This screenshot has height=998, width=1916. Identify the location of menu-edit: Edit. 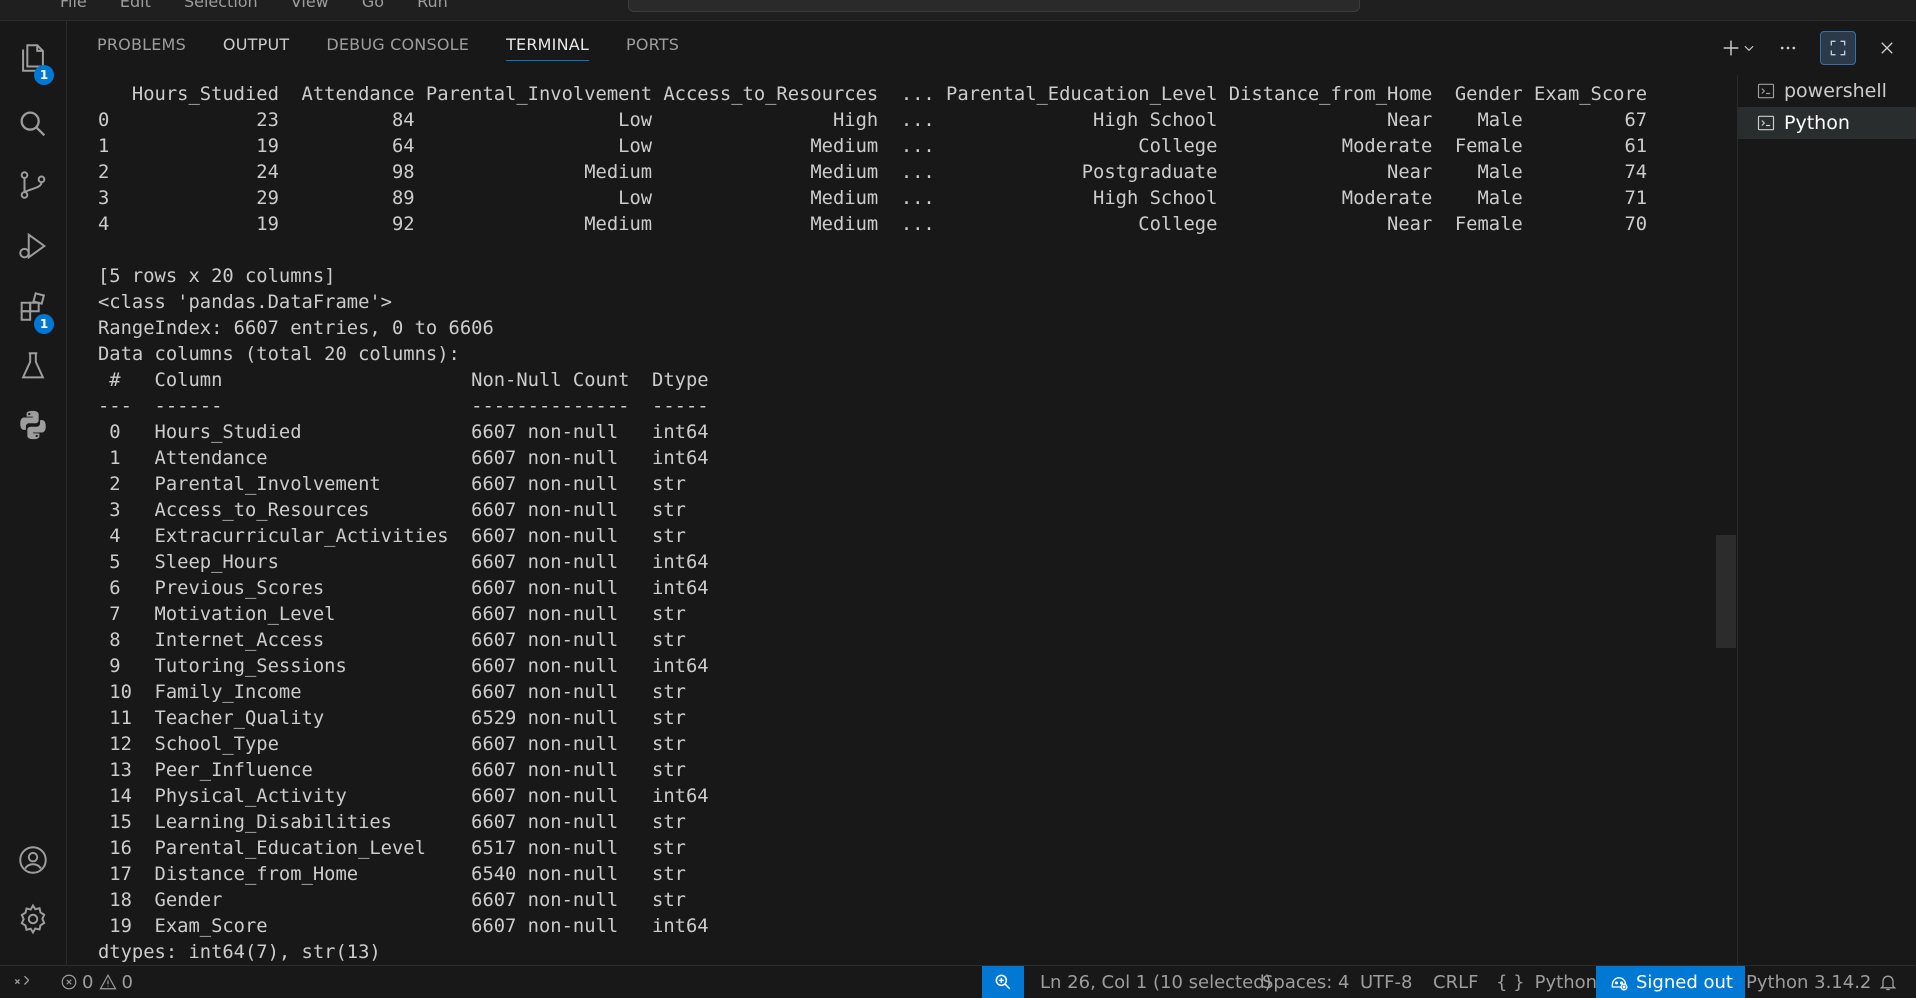
(135, 5).